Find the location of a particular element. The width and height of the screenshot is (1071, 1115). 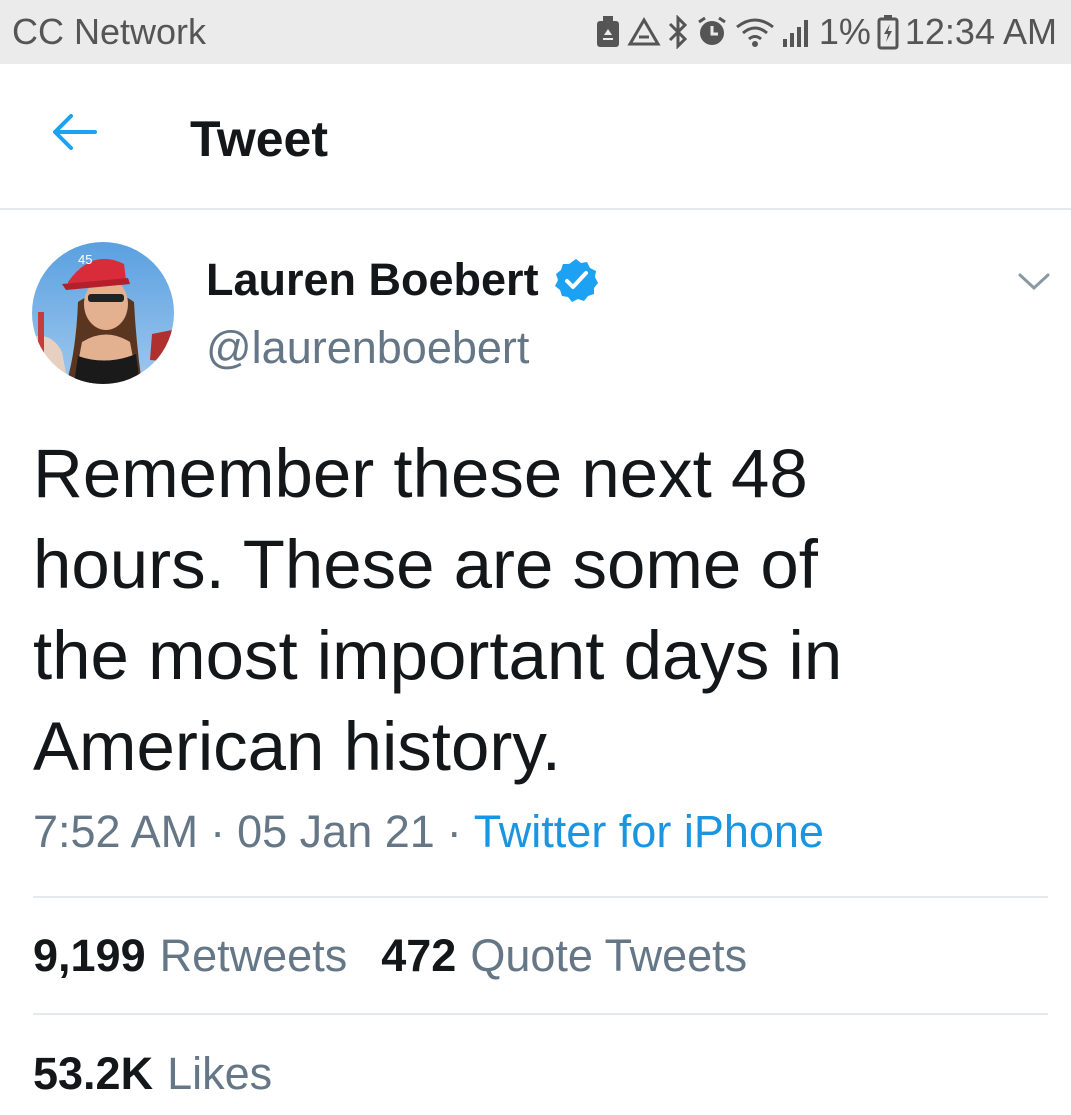

alarm-icon is located at coordinates (712, 32).